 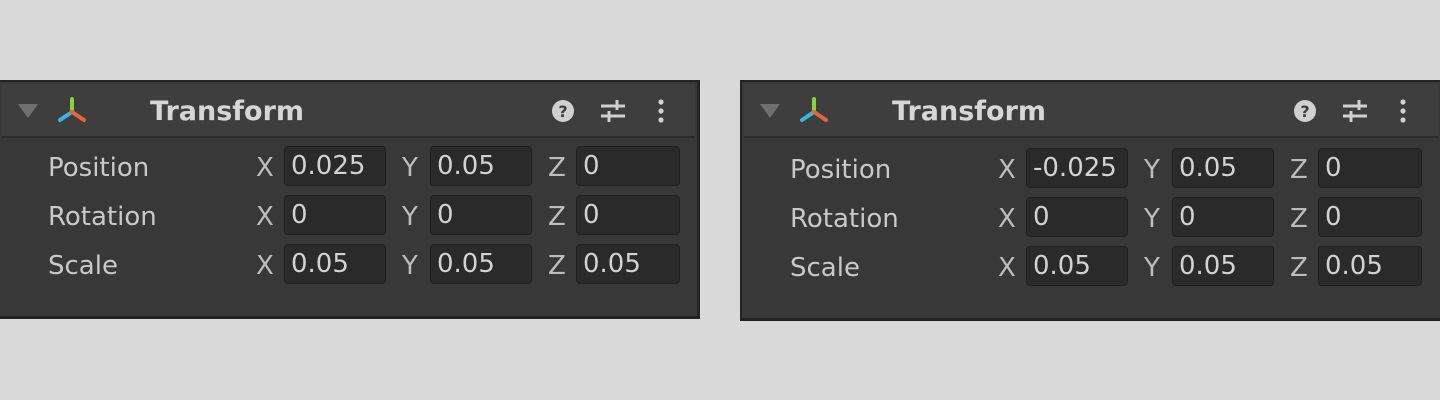 I want to click on position-x-field: 0.025, so click(x=335, y=166).